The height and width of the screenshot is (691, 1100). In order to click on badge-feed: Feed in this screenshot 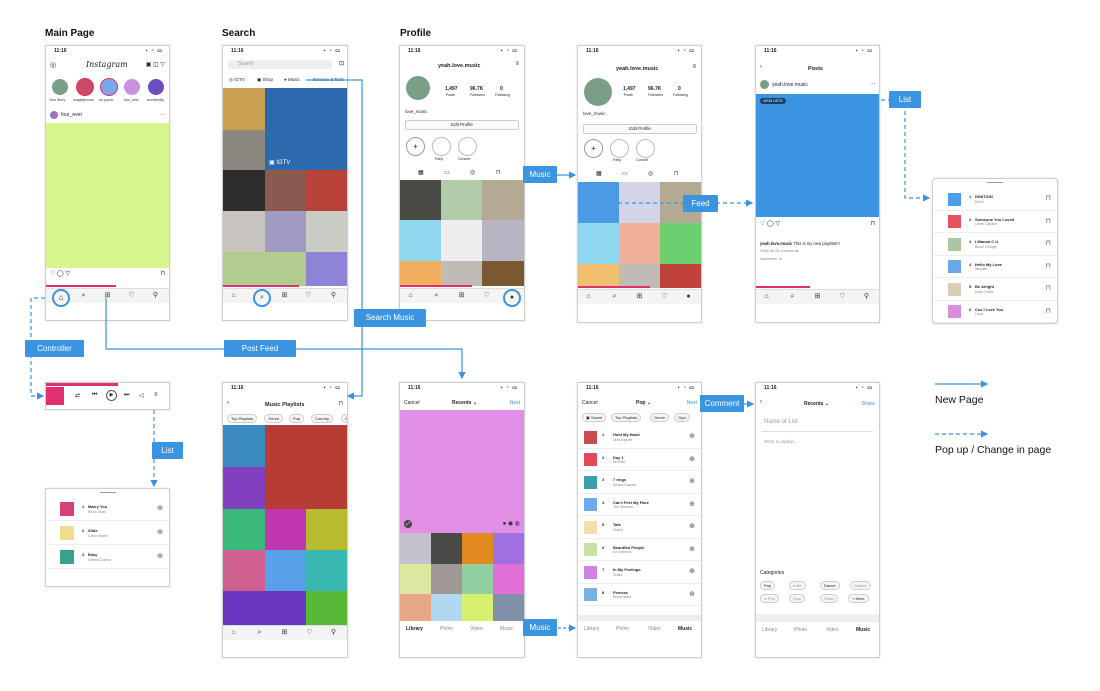, I will do `click(700, 203)`.